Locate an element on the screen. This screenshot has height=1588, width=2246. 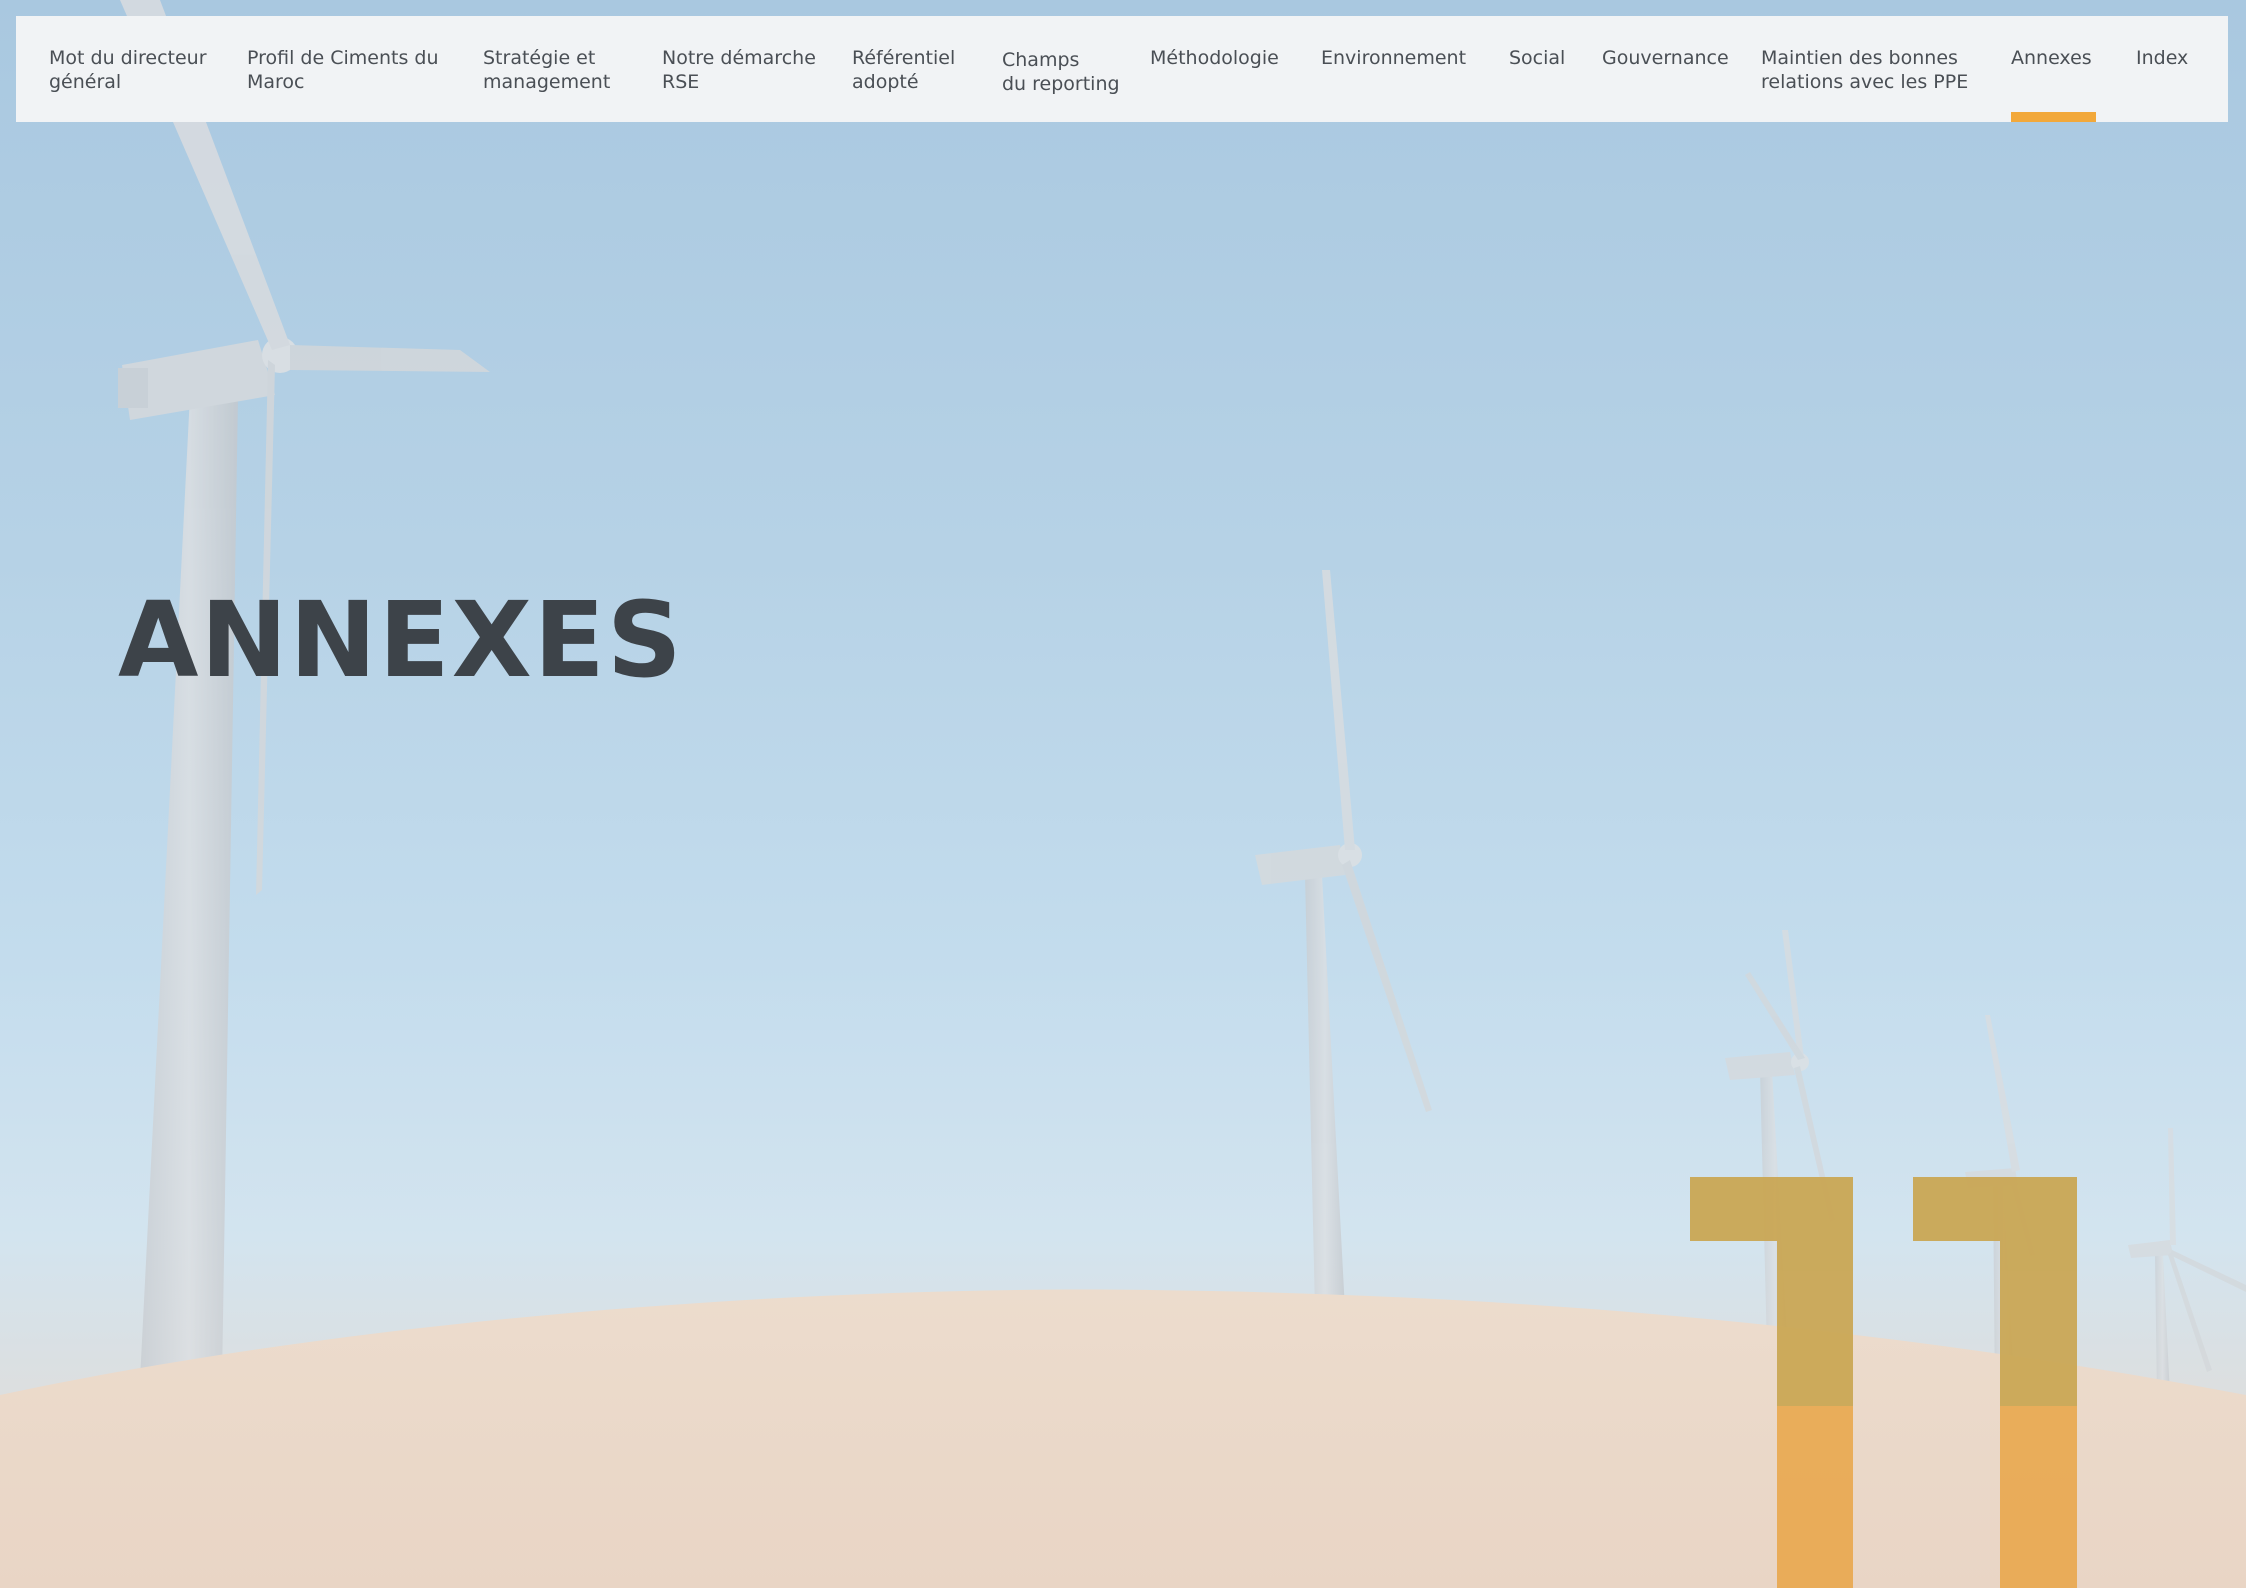
nav-item-environnement: Environnement is located at coordinates (1393, 58).